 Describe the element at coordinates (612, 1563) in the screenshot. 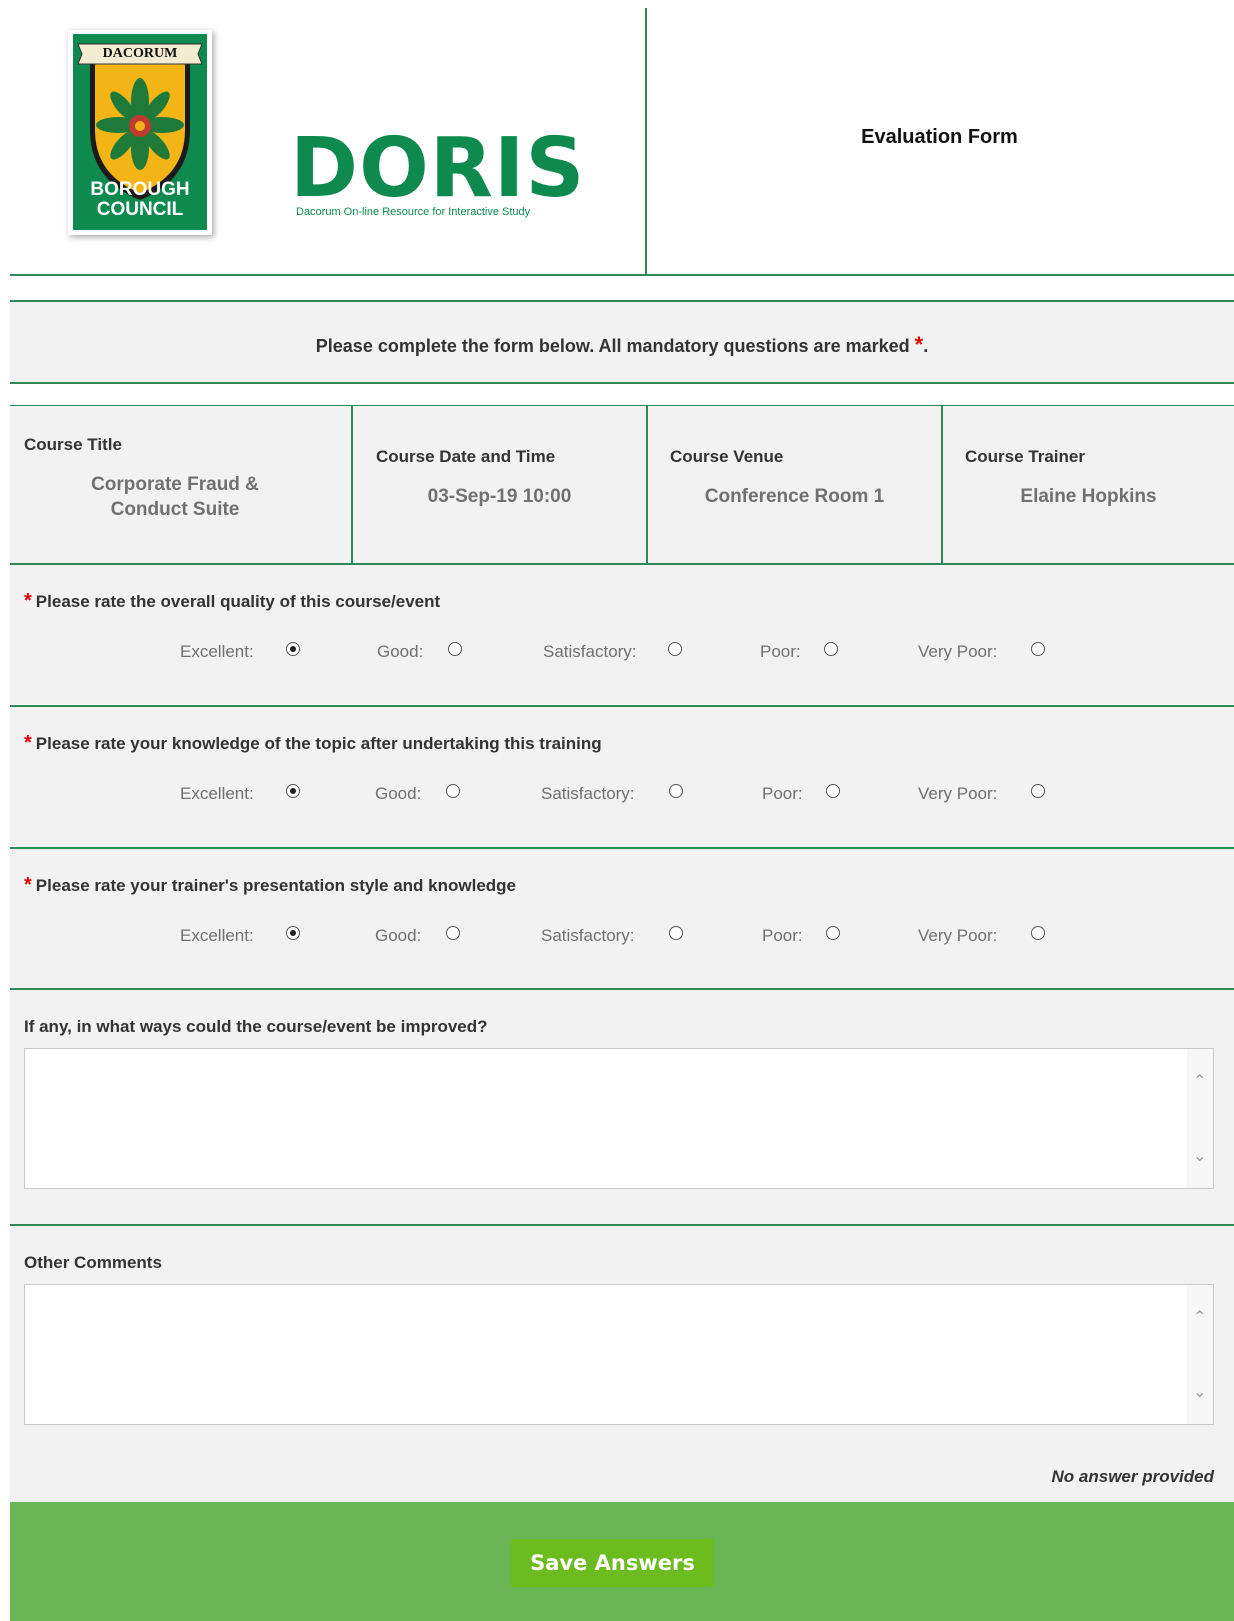

I see `save-answers-button: Save Answers` at that location.